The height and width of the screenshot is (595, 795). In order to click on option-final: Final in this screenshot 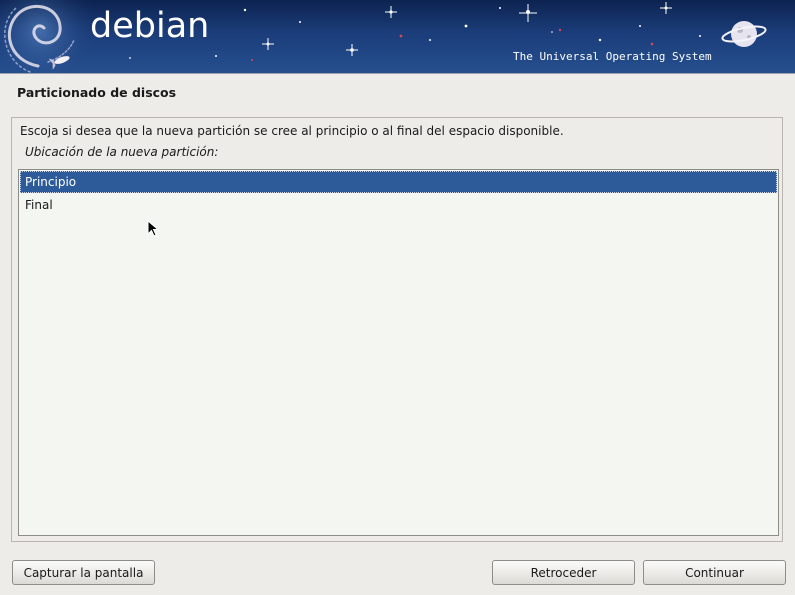, I will do `click(398, 205)`.